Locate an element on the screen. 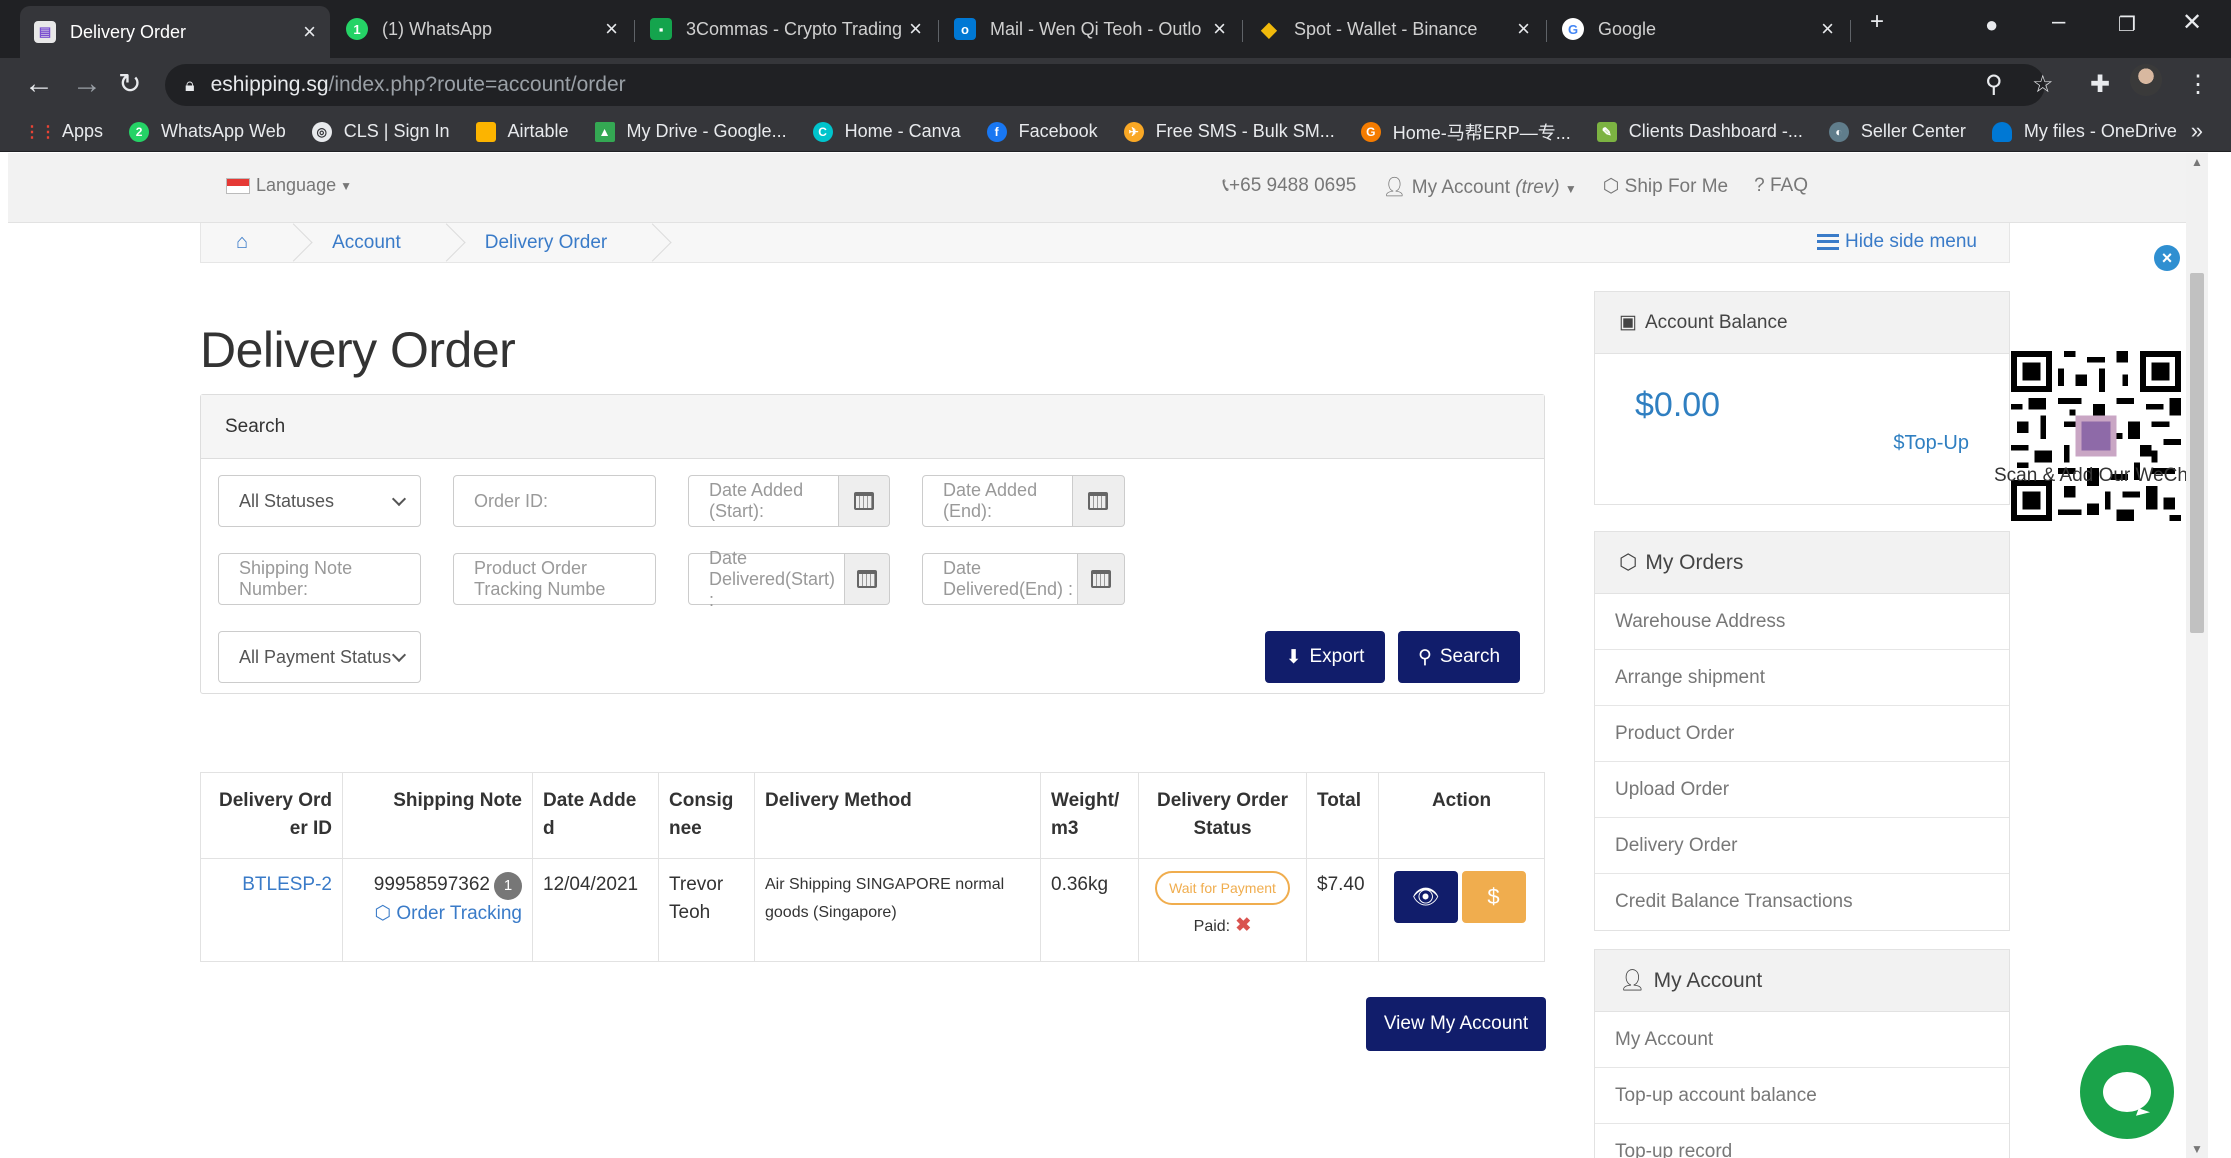  tab-search-icon: ● is located at coordinates (1991, 25).